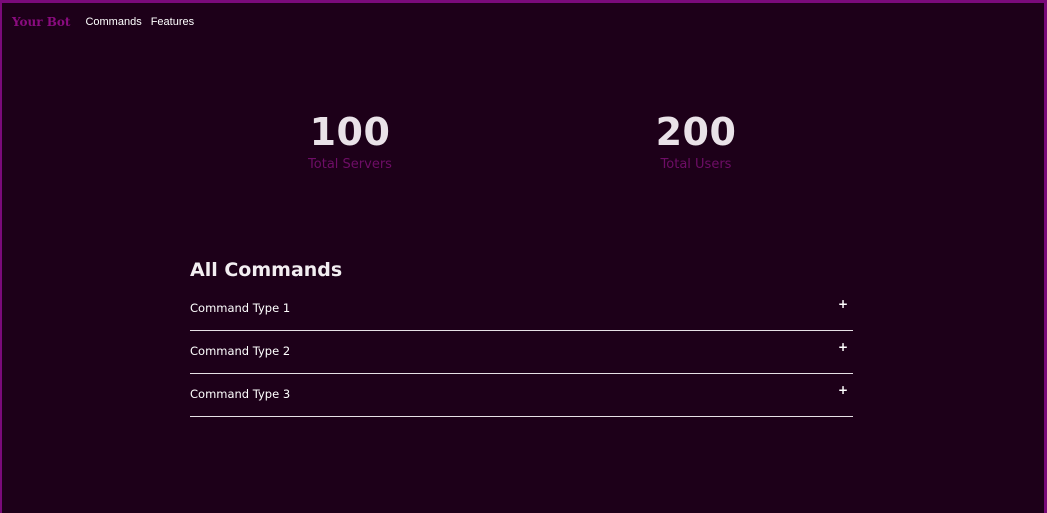 The image size is (1047, 513). I want to click on command-type-3-item: Command Type 3 +, so click(521, 395).